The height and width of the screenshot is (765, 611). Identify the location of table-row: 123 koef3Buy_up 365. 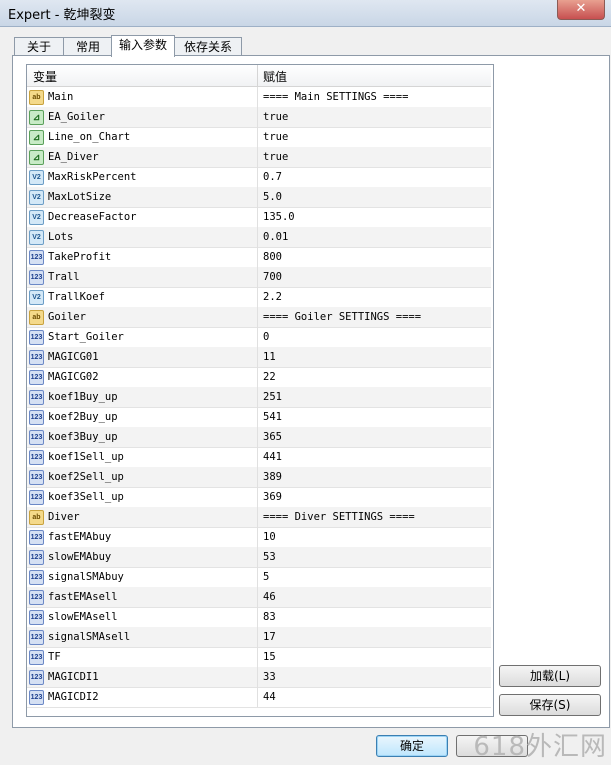
(259, 437).